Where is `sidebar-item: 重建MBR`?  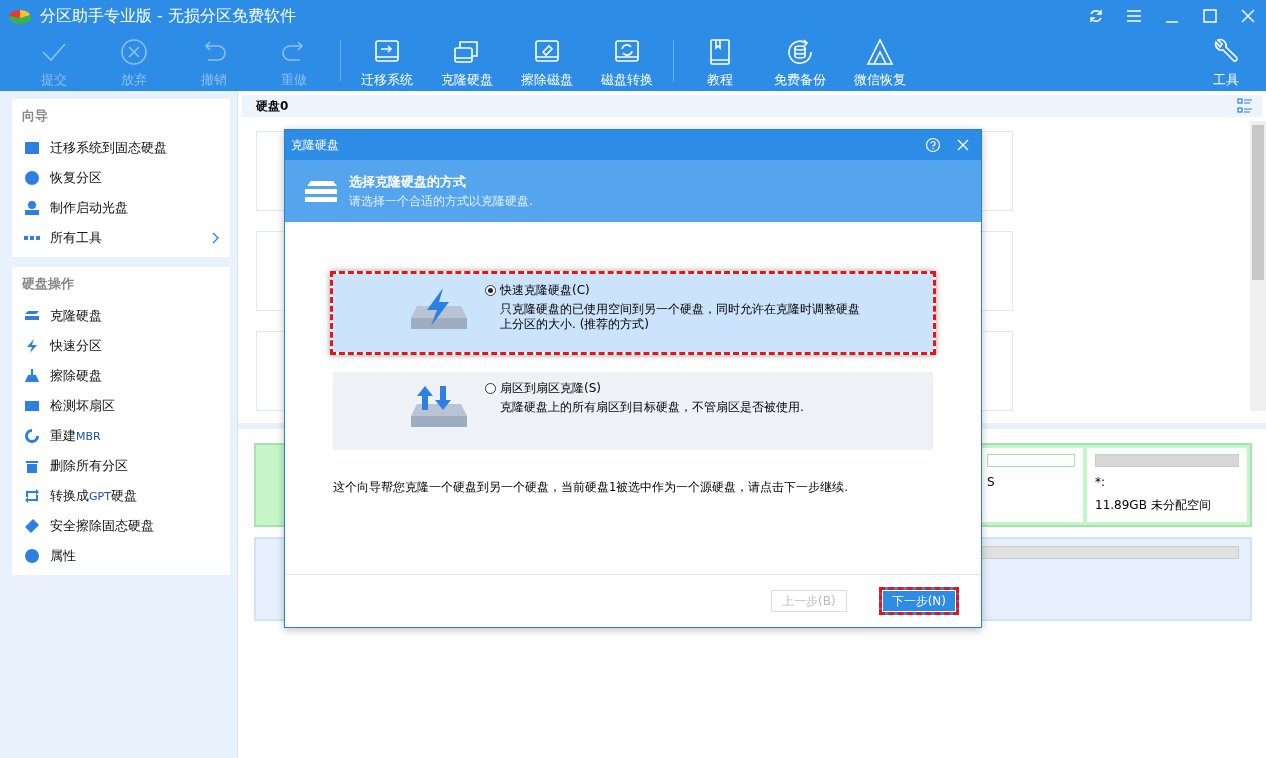
sidebar-item: 重建MBR is located at coordinates (121, 436).